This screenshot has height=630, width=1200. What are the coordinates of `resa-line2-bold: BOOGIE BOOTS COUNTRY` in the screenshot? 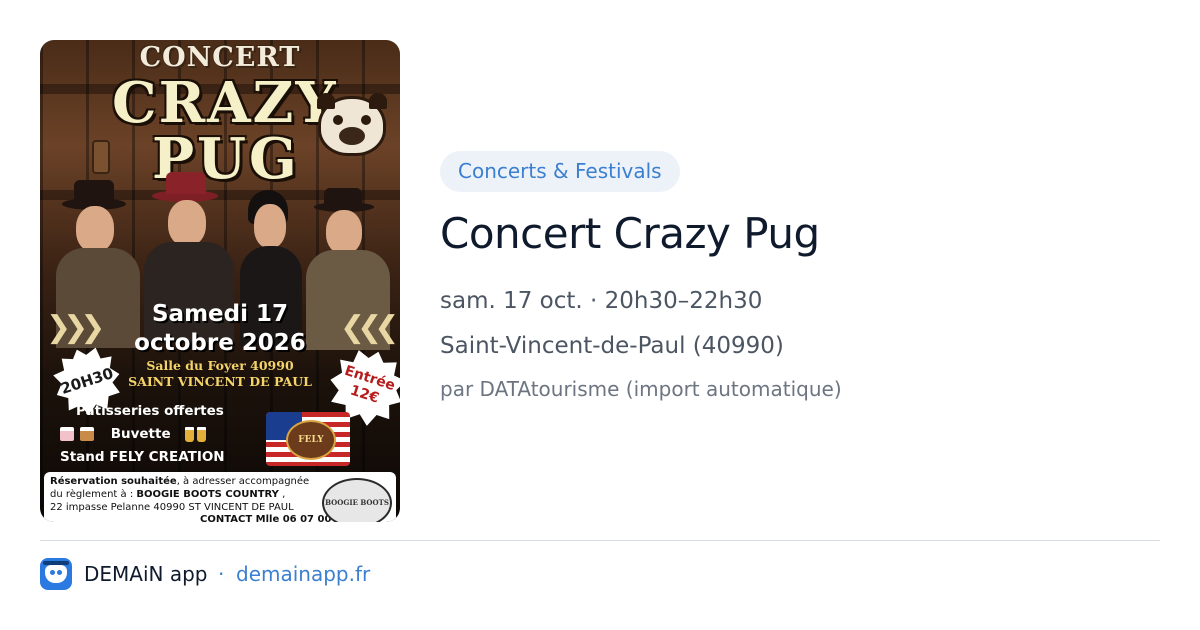 It's located at (207, 494).